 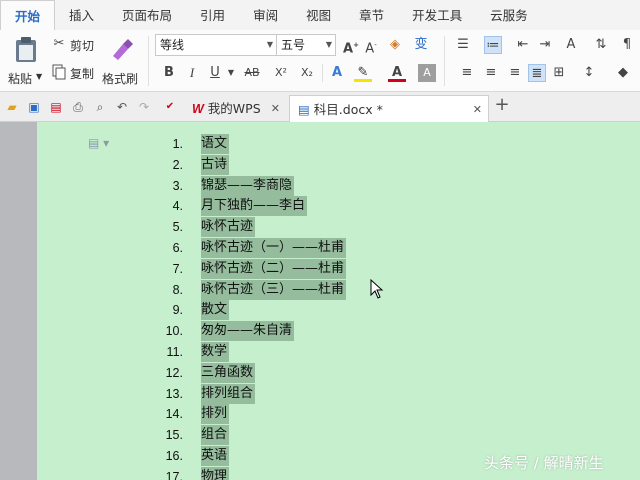 What do you see at coordinates (98, 143) in the screenshot?
I see `paragraph-options-icon: ▤ ▾` at bounding box center [98, 143].